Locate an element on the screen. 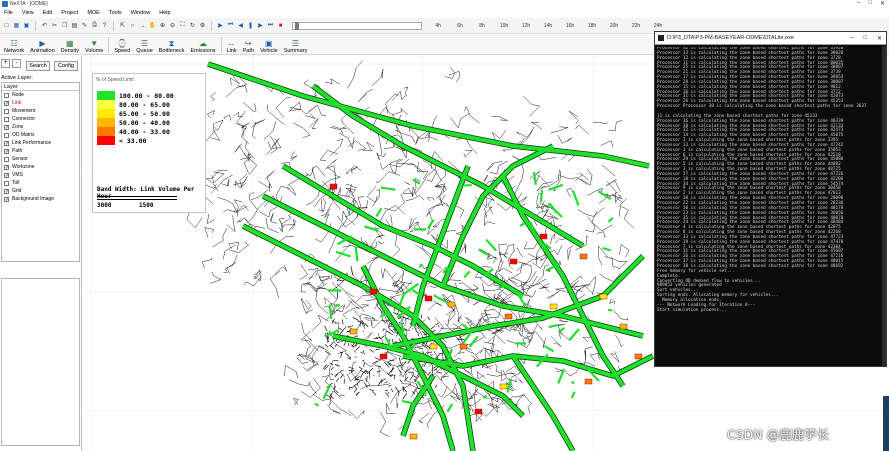  timeline-slider-knob is located at coordinates (297, 25).